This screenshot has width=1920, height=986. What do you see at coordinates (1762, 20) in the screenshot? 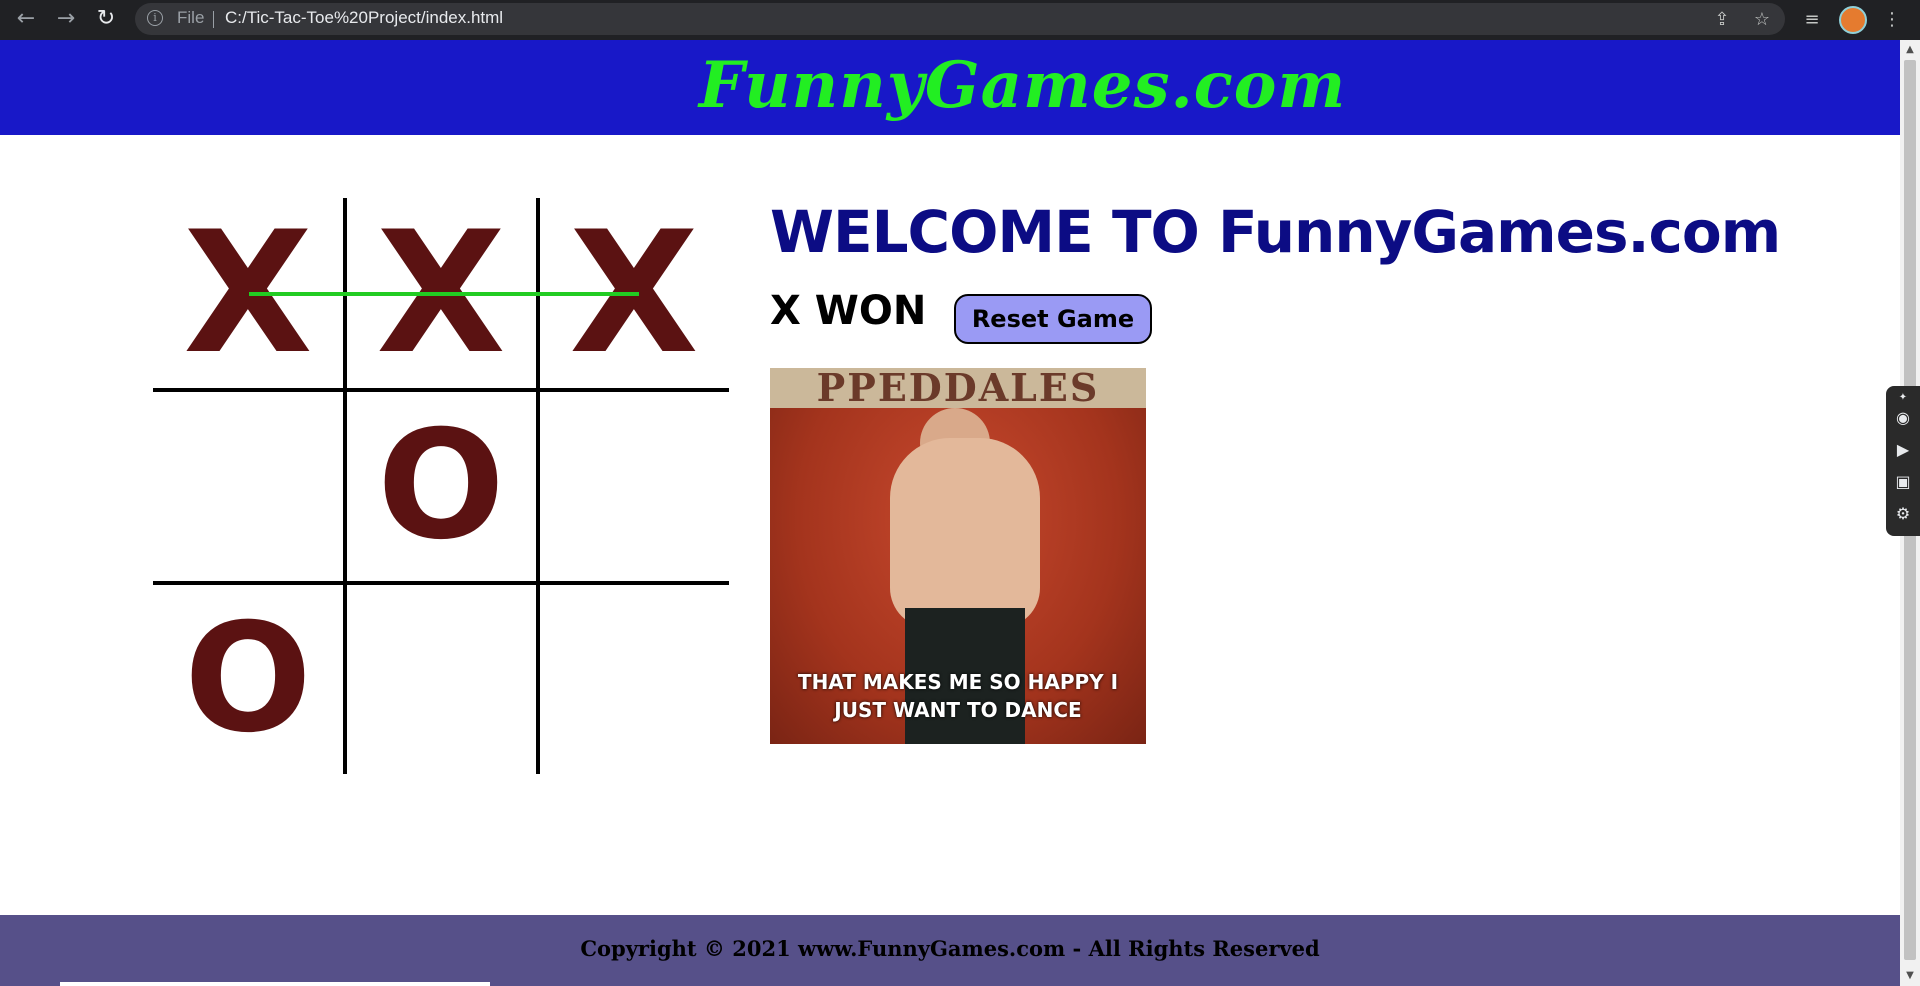
I see `bookmark-star-icon: ☆` at bounding box center [1762, 20].